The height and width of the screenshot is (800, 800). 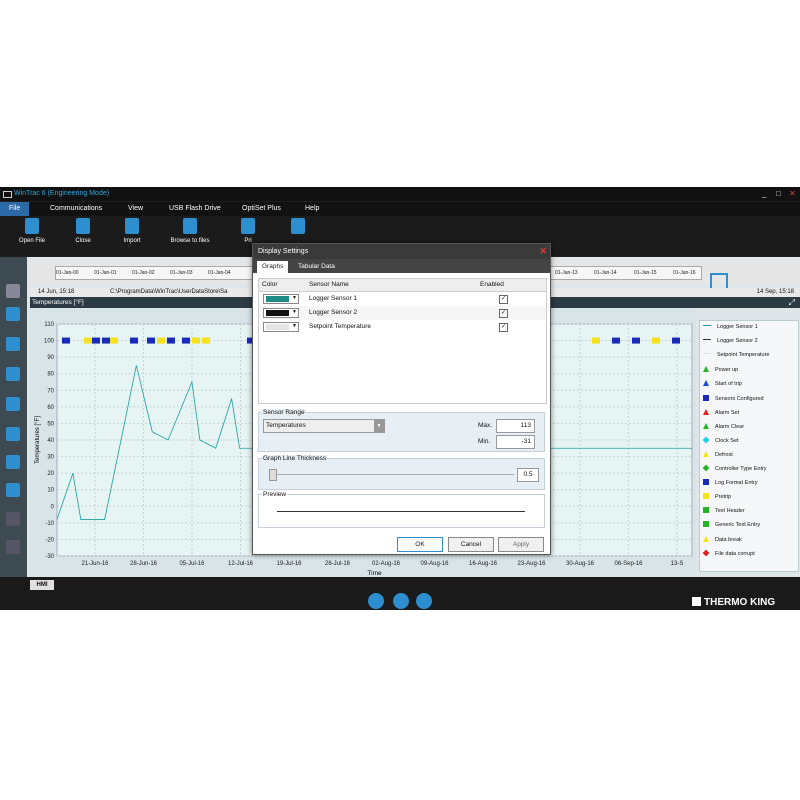 I want to click on open-file-button: Open File, so click(x=32, y=231).